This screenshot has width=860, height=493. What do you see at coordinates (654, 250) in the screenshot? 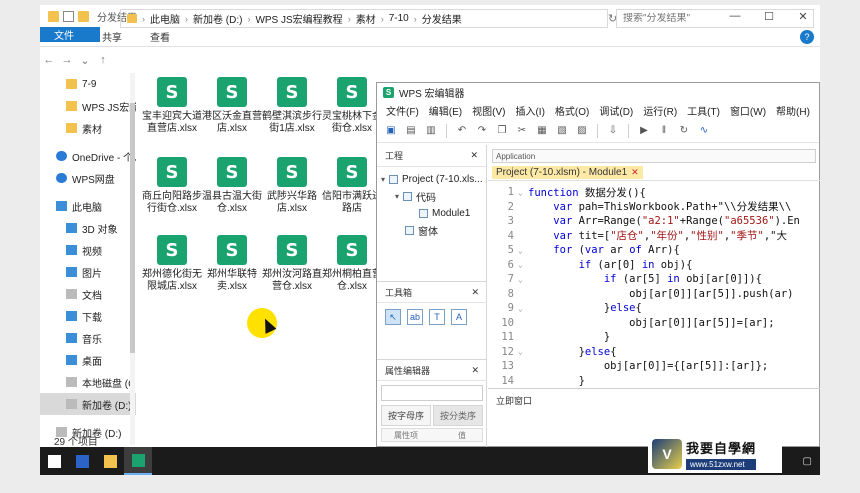
I see `code-line: 5 ⌄ for (var ar of Arr){` at bounding box center [654, 250].